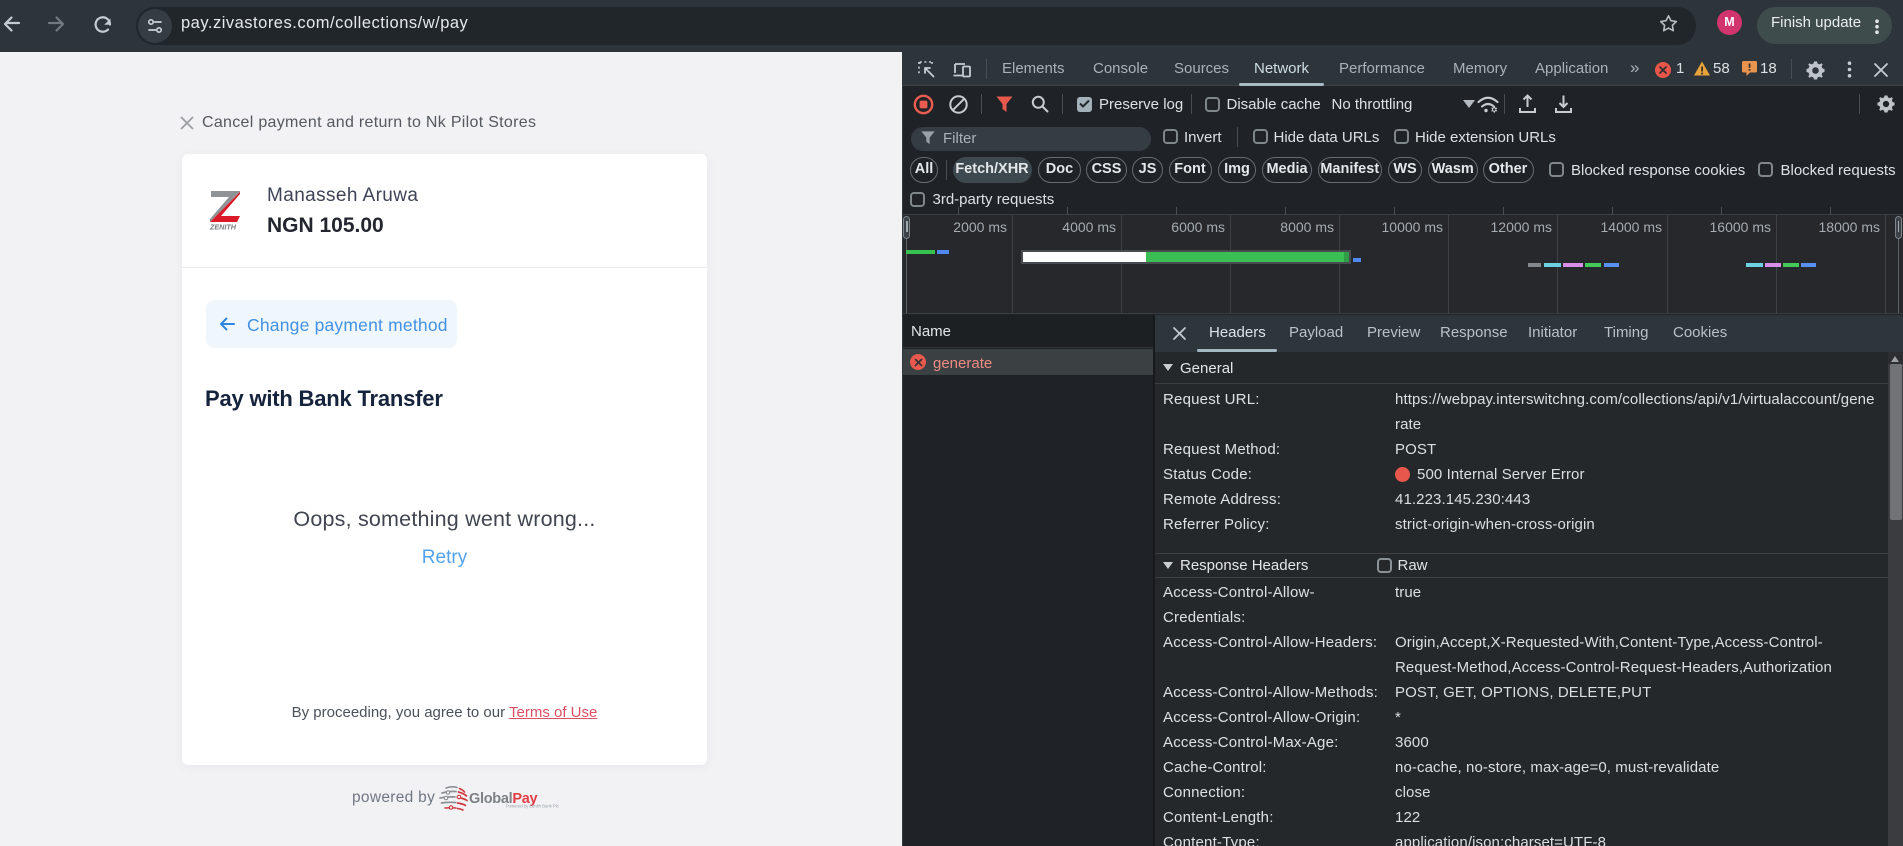 This screenshot has height=846, width=1903. I want to click on svg-text: ZENITH, so click(223, 227).